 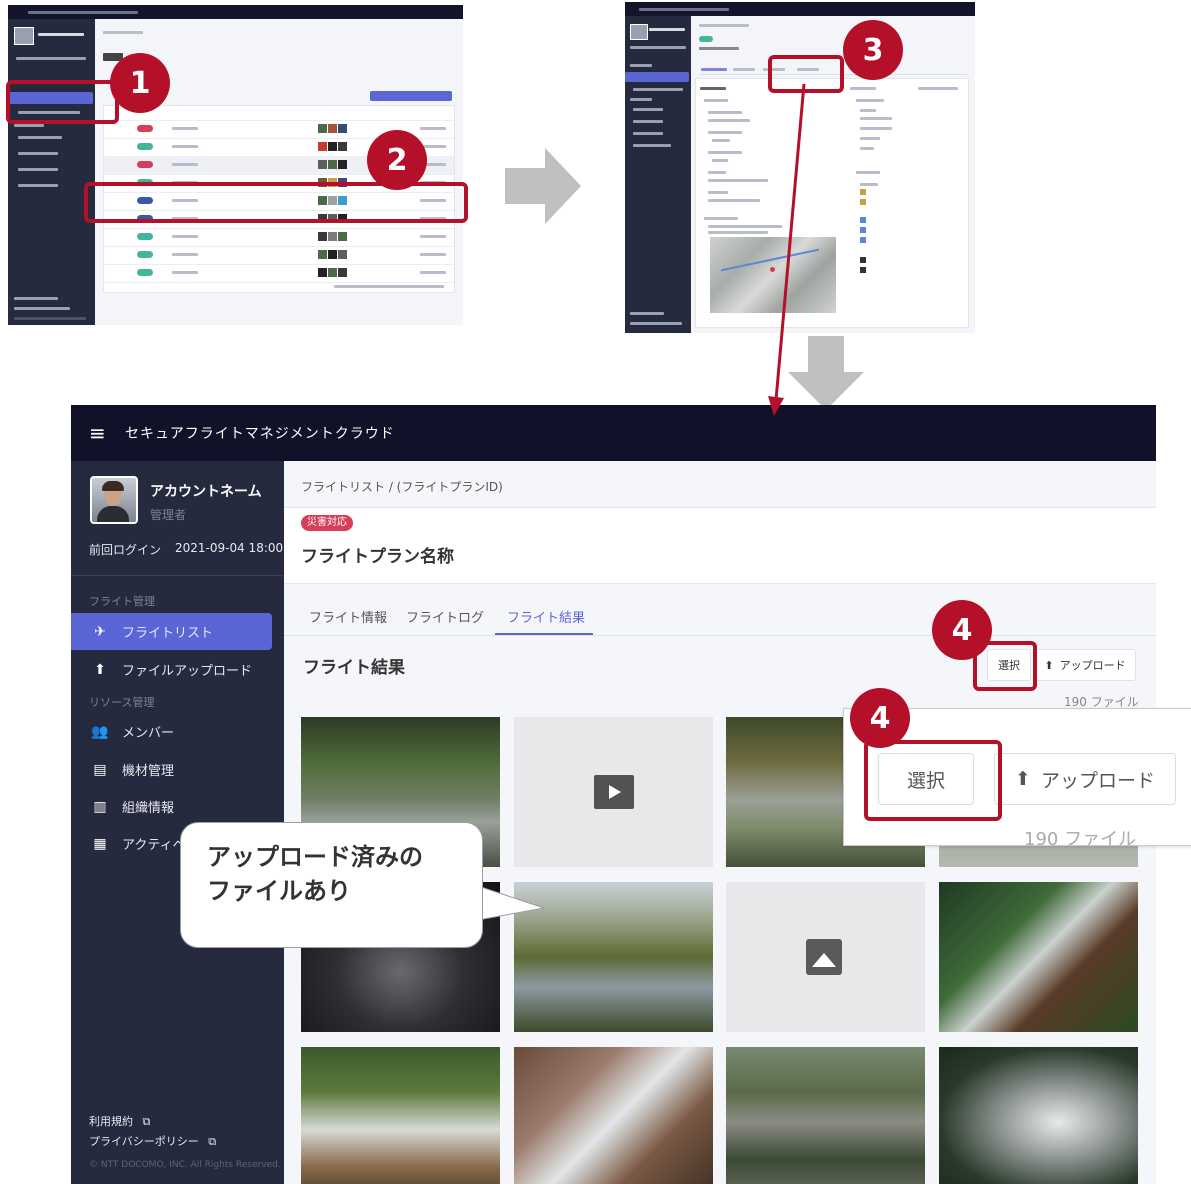 What do you see at coordinates (411, 96) in the screenshot?
I see `thumb-new-plan-button` at bounding box center [411, 96].